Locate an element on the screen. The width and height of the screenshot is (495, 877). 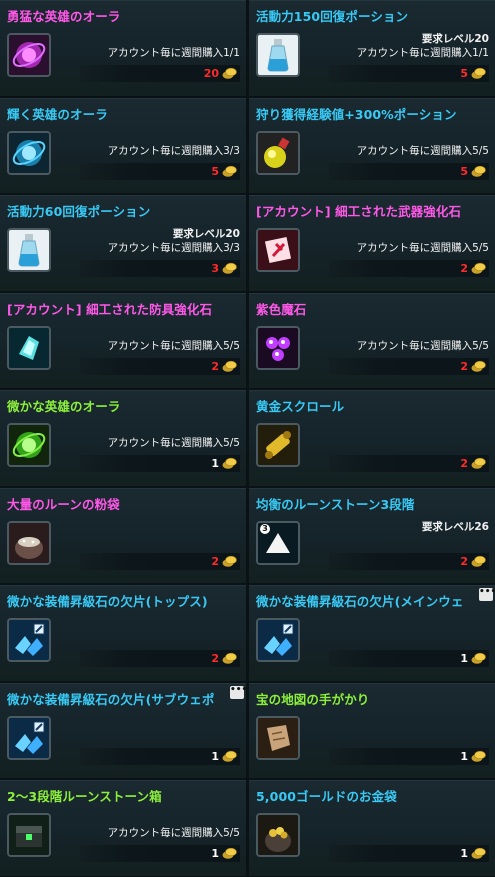
shop-item-card: 2～3段階ルーンストーン箱 アカウント毎に週間購入5/5 1 is located at coordinates (123, 828).